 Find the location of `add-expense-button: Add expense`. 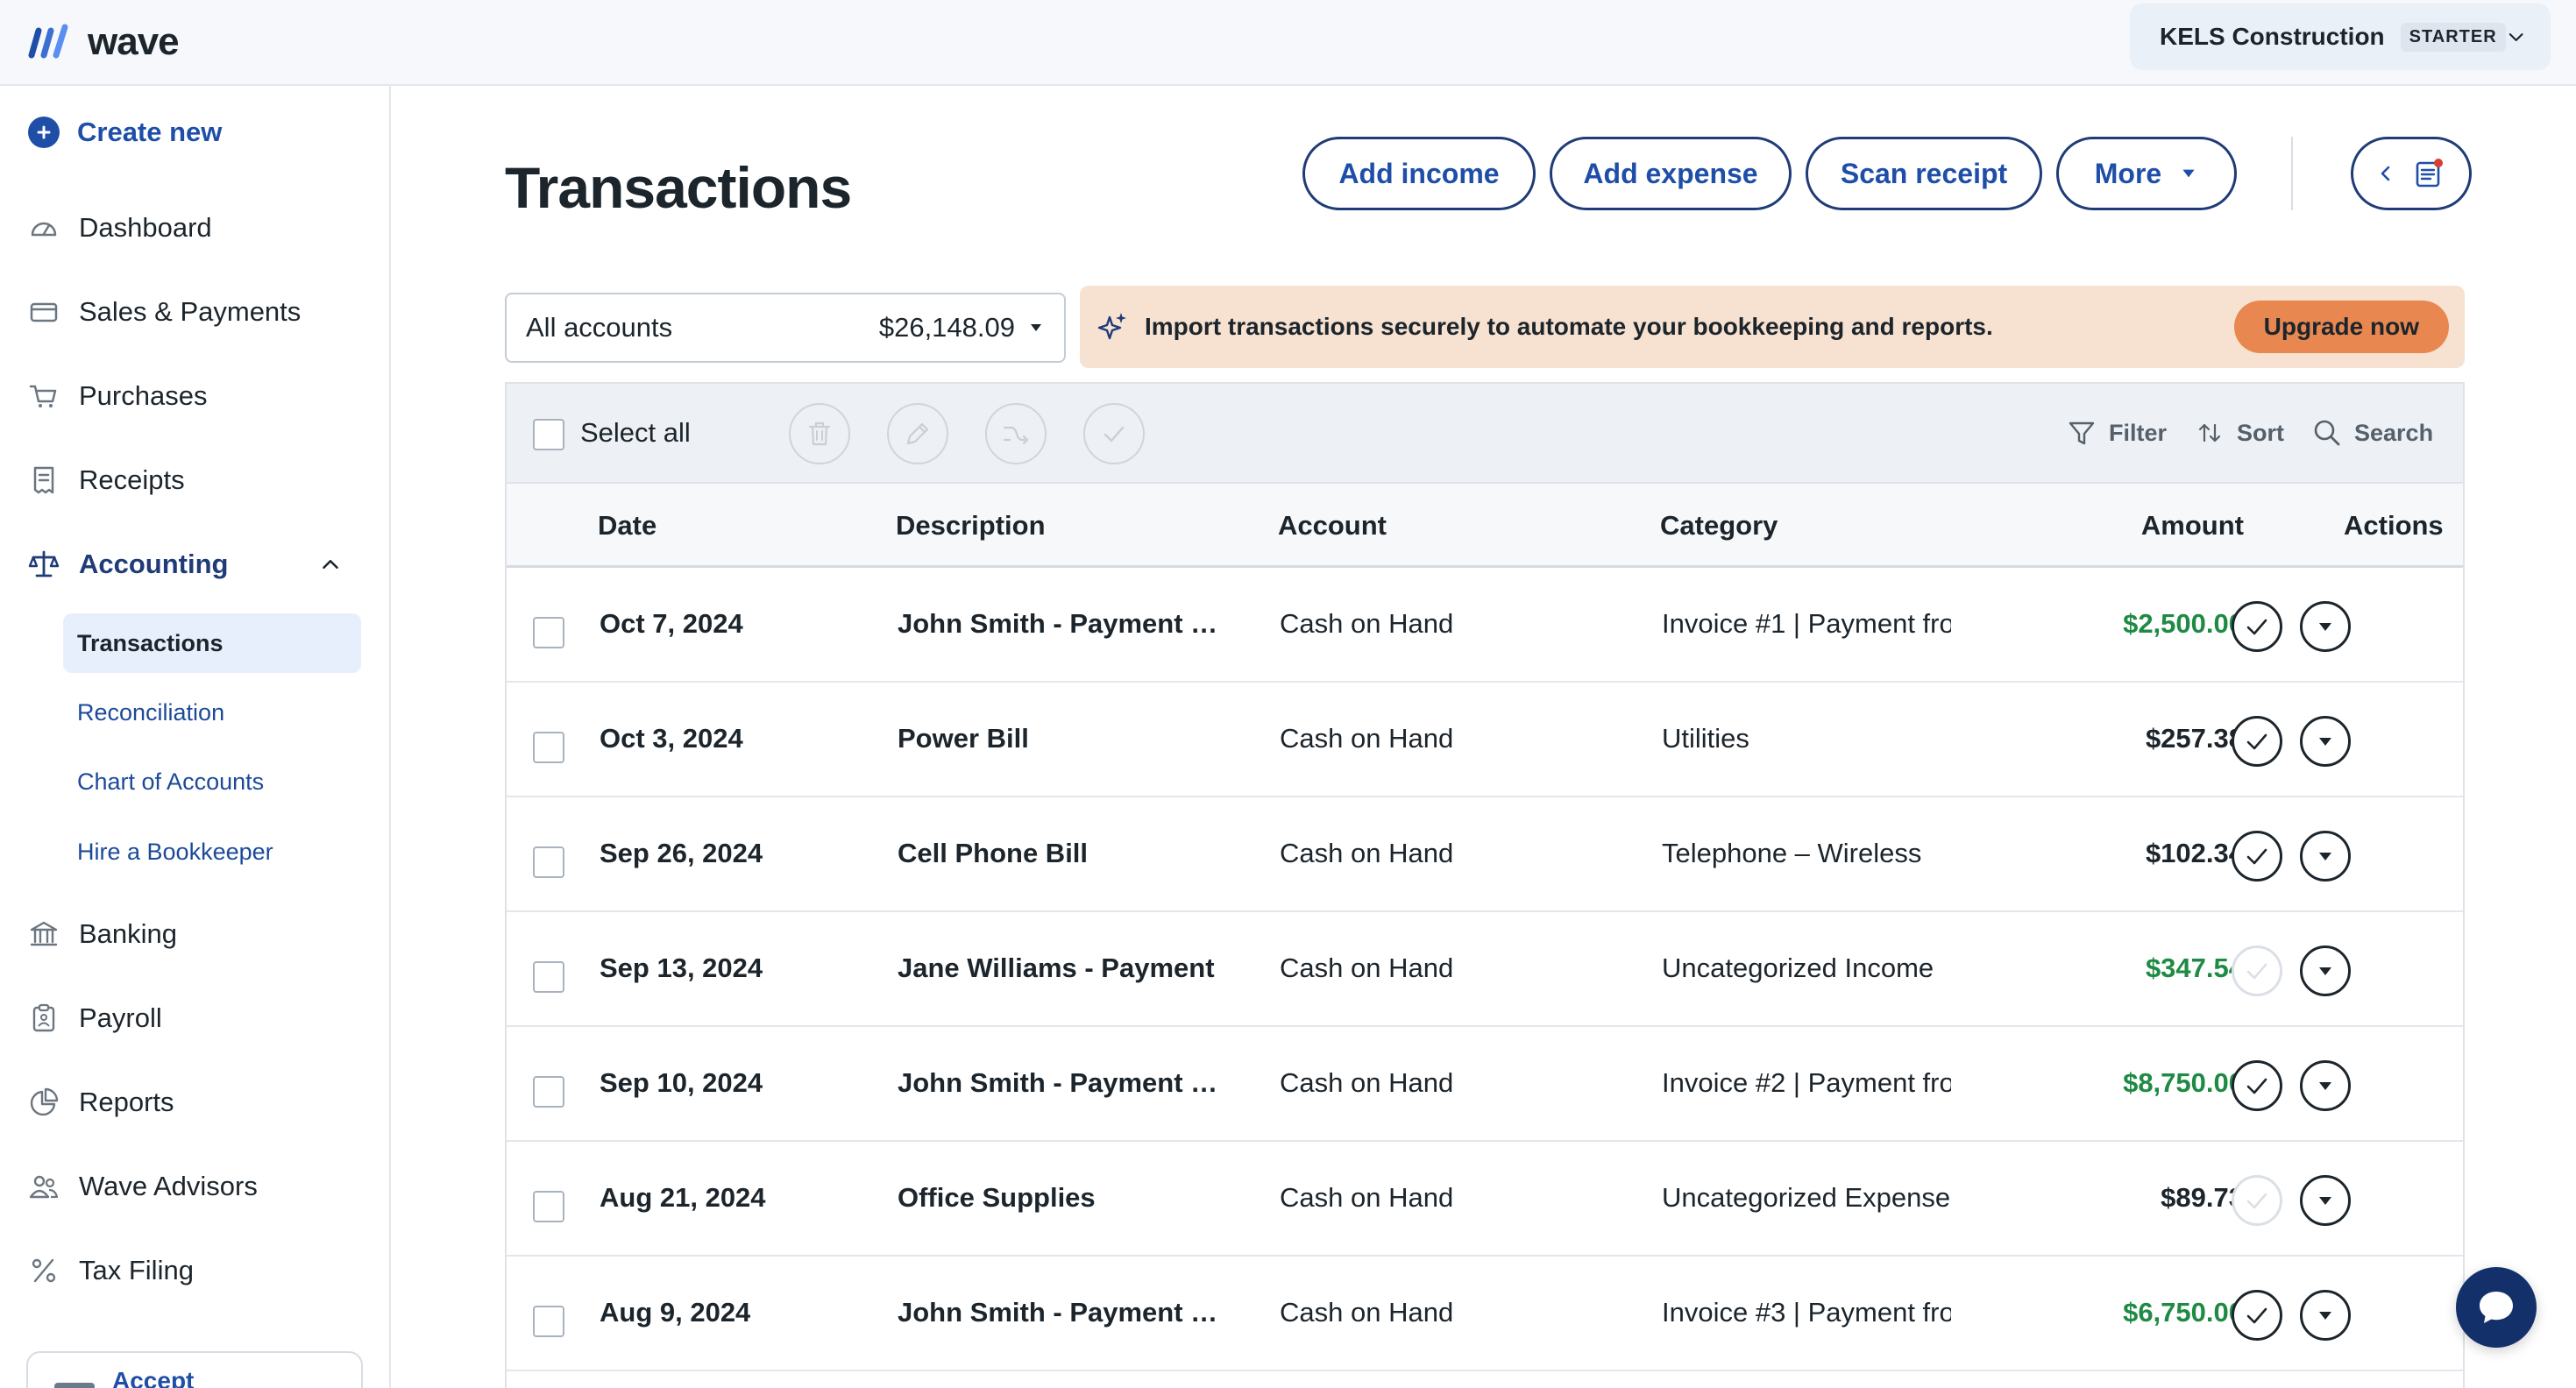

add-expense-button: Add expense is located at coordinates (1671, 173).